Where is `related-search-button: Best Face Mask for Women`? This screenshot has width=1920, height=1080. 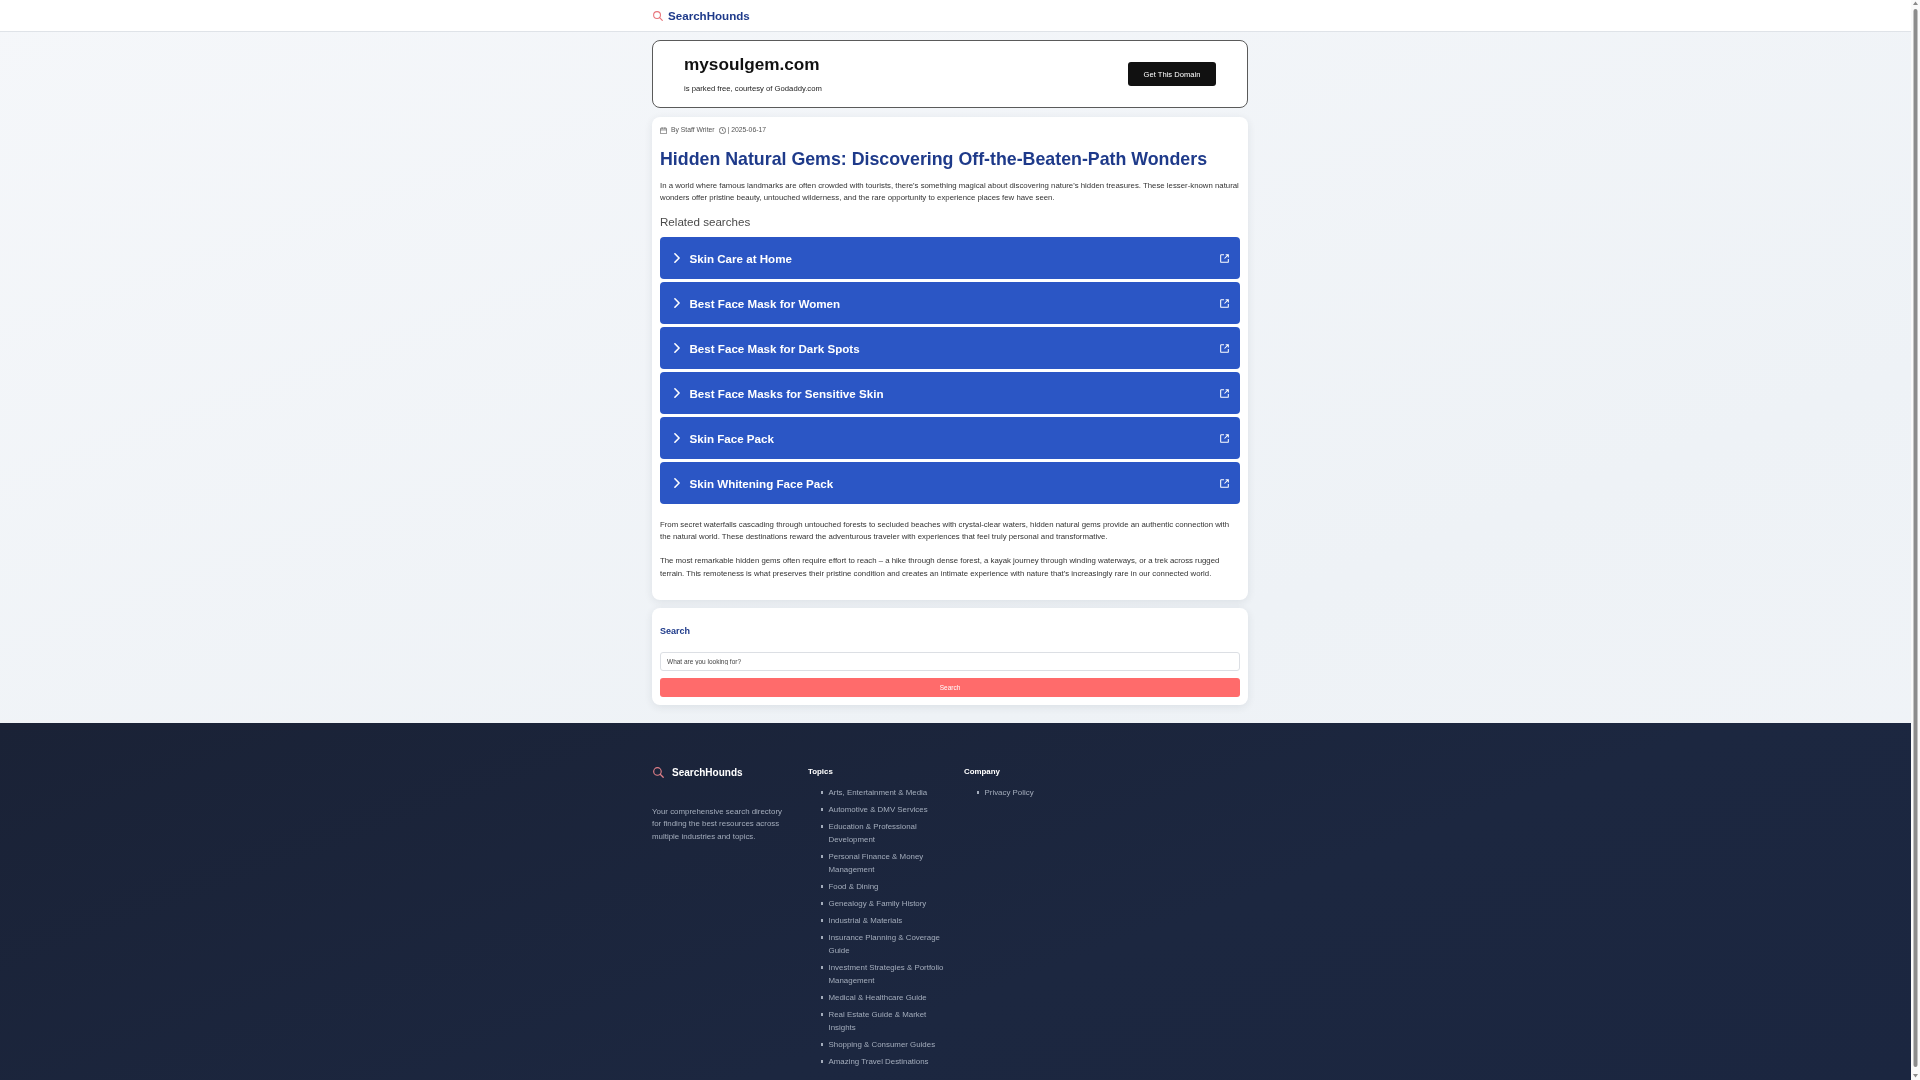 related-search-button: Best Face Mask for Women is located at coordinates (950, 303).